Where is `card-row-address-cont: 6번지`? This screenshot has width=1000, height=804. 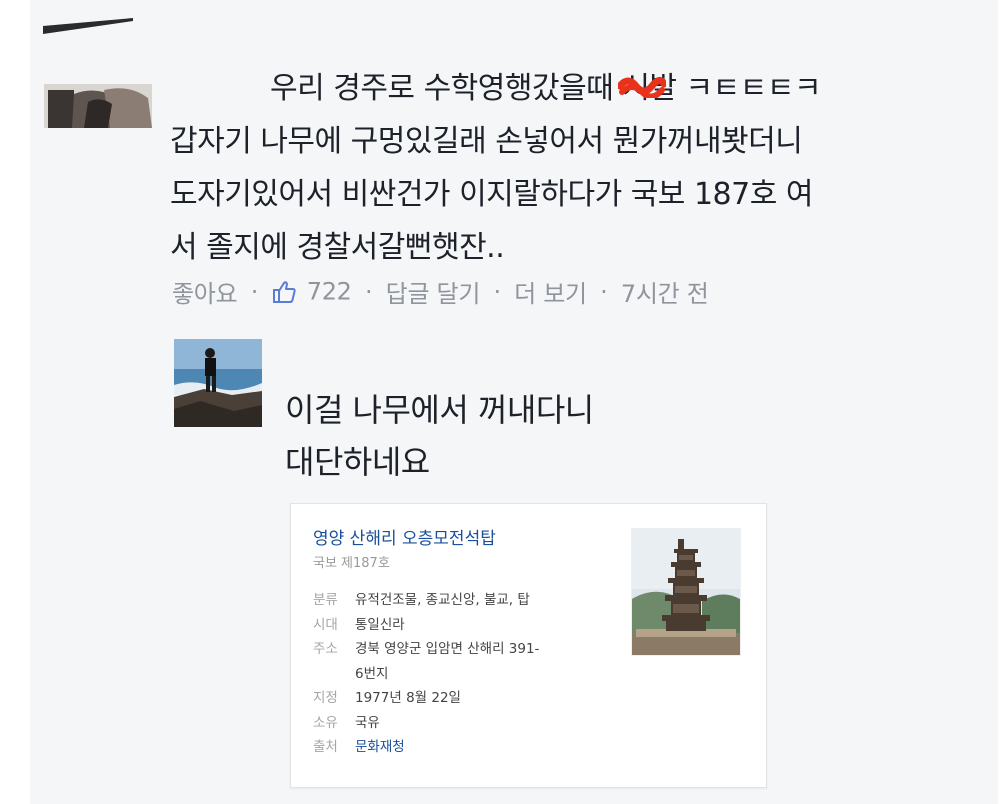
card-row-address-cont: 6번지 is located at coordinates (468, 674).